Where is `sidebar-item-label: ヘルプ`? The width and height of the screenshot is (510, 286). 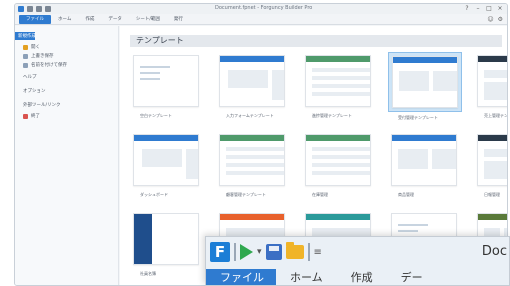
sidebar-item-label: ヘルプ is located at coordinates (30, 77).